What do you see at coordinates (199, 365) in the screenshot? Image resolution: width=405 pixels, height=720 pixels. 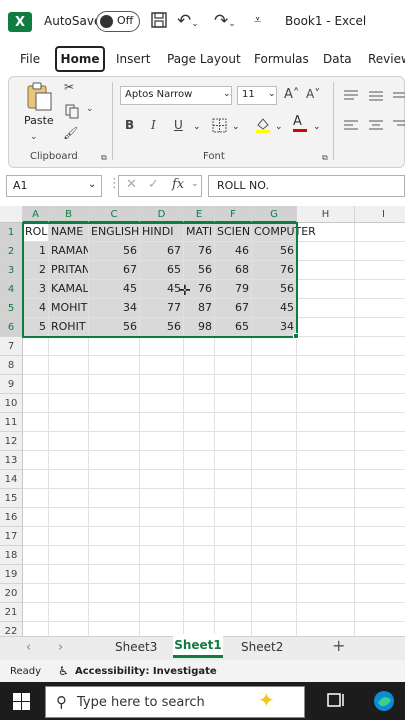 I see `cell-e8` at bounding box center [199, 365].